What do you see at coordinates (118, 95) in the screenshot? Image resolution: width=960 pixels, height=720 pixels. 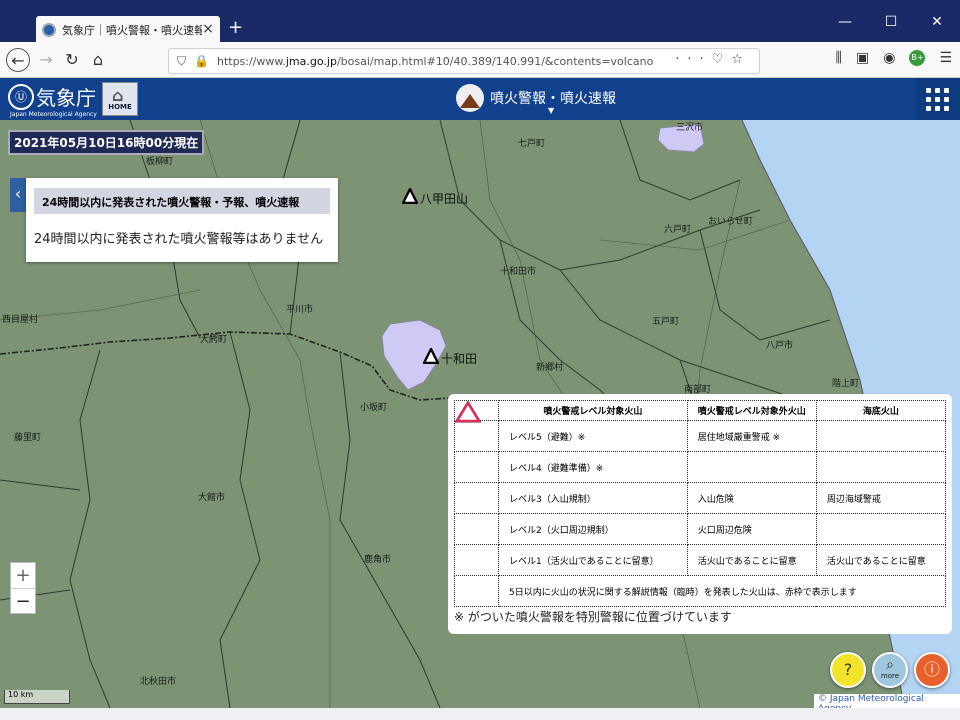 I see `house-icon: ⌂` at bounding box center [118, 95].